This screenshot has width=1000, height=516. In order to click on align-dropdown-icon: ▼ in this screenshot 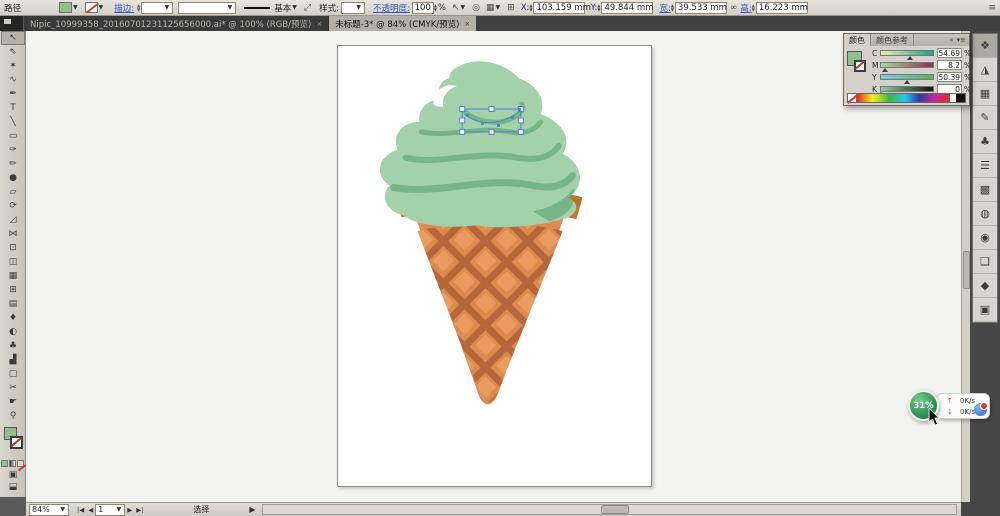, I will do `click(498, 7)`.